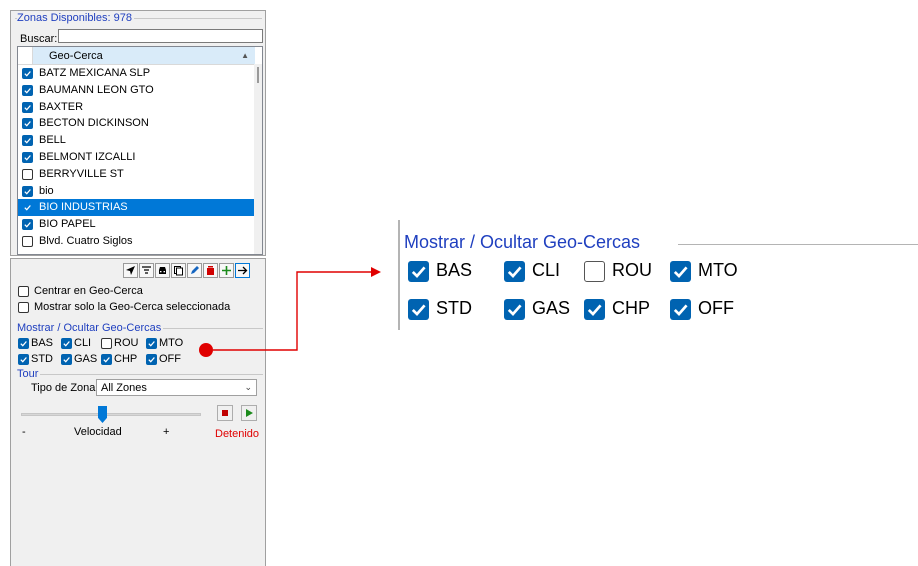  What do you see at coordinates (454, 308) in the screenshot?
I see `geocerca-label-zoomed: STD` at bounding box center [454, 308].